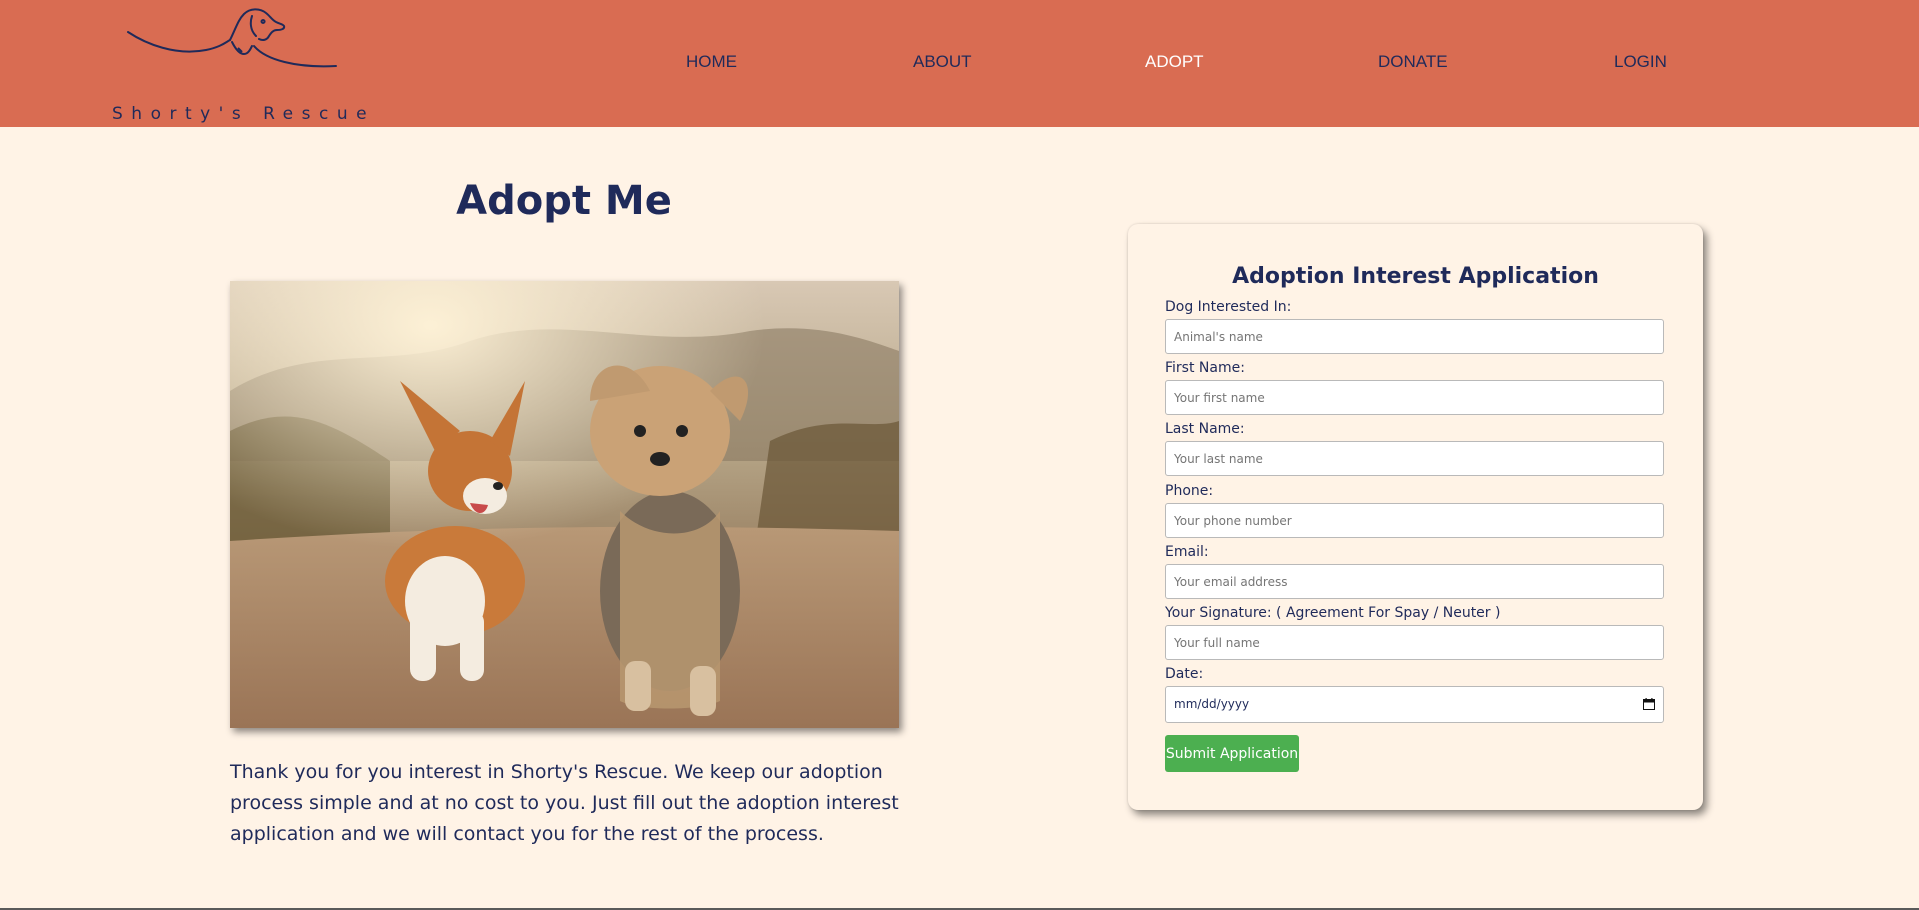 The image size is (1919, 910). I want to click on email-input, so click(1414, 581).